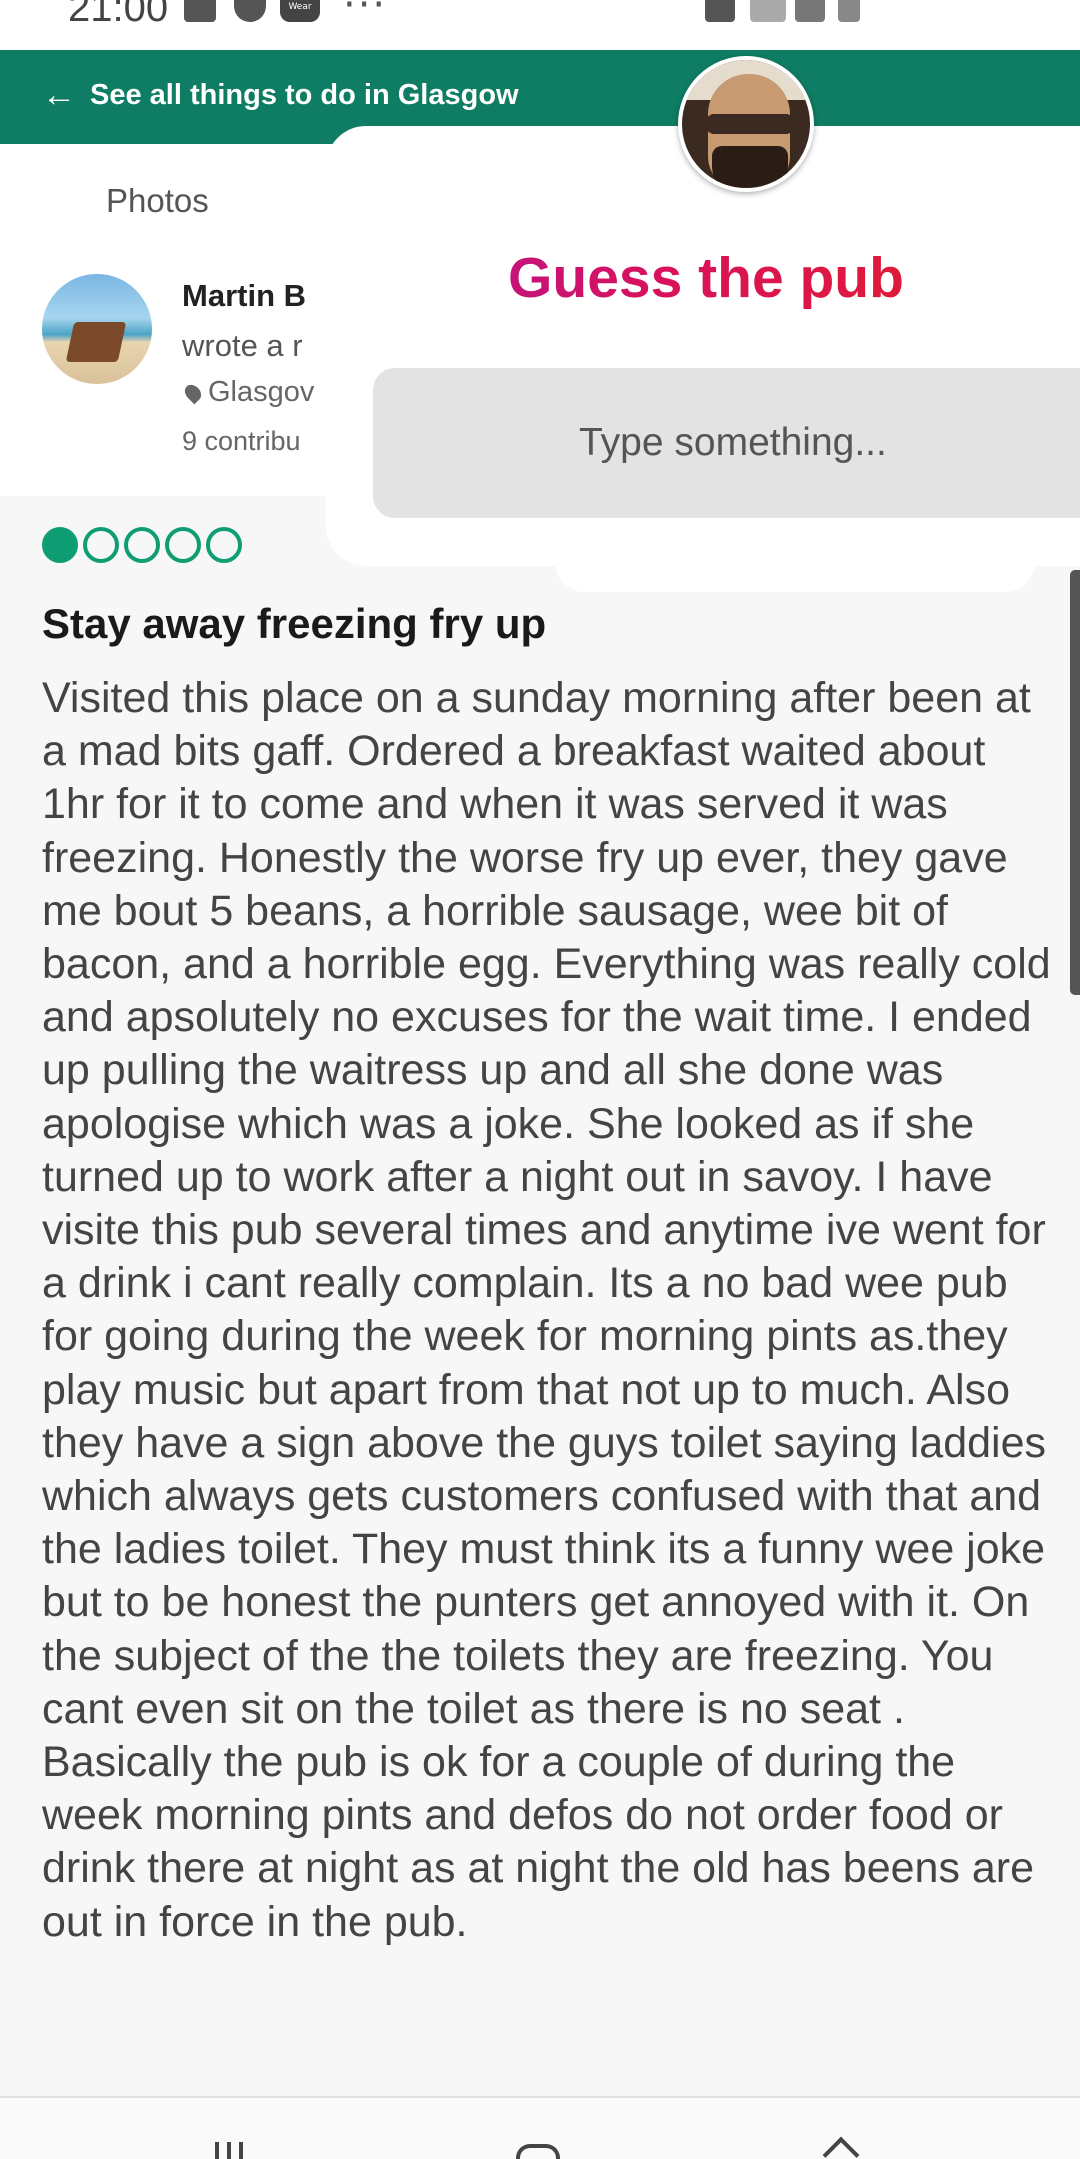 The width and height of the screenshot is (1080, 2159). What do you see at coordinates (157, 201) in the screenshot?
I see `tab-photos: Photos` at bounding box center [157, 201].